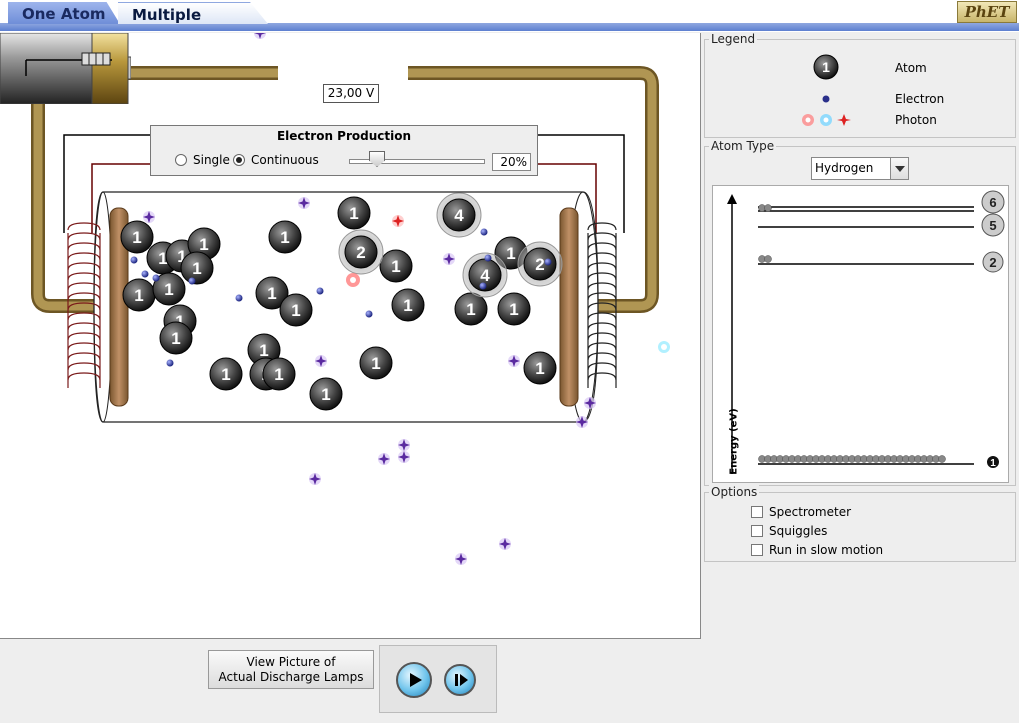  I want to click on spectrometer-label: Spectrometer, so click(810, 512).